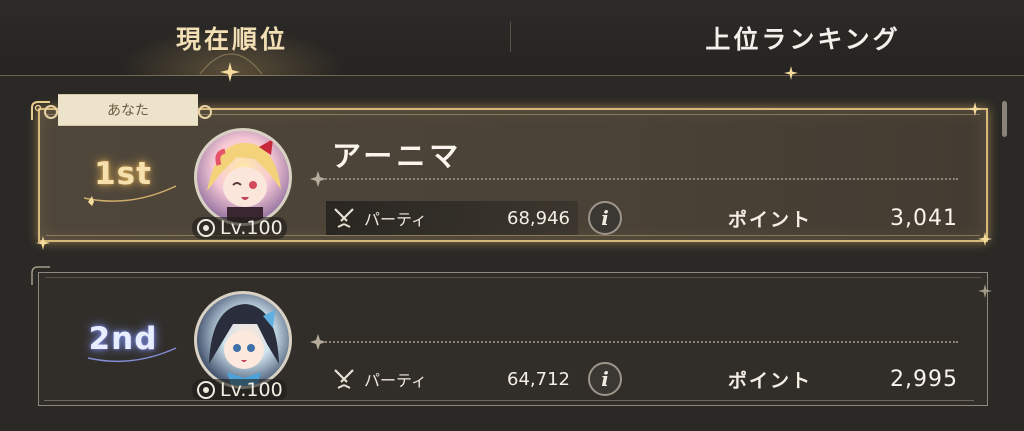 This screenshot has height=431, width=1024. I want to click on party-power: パーティ 68,946, so click(452, 218).